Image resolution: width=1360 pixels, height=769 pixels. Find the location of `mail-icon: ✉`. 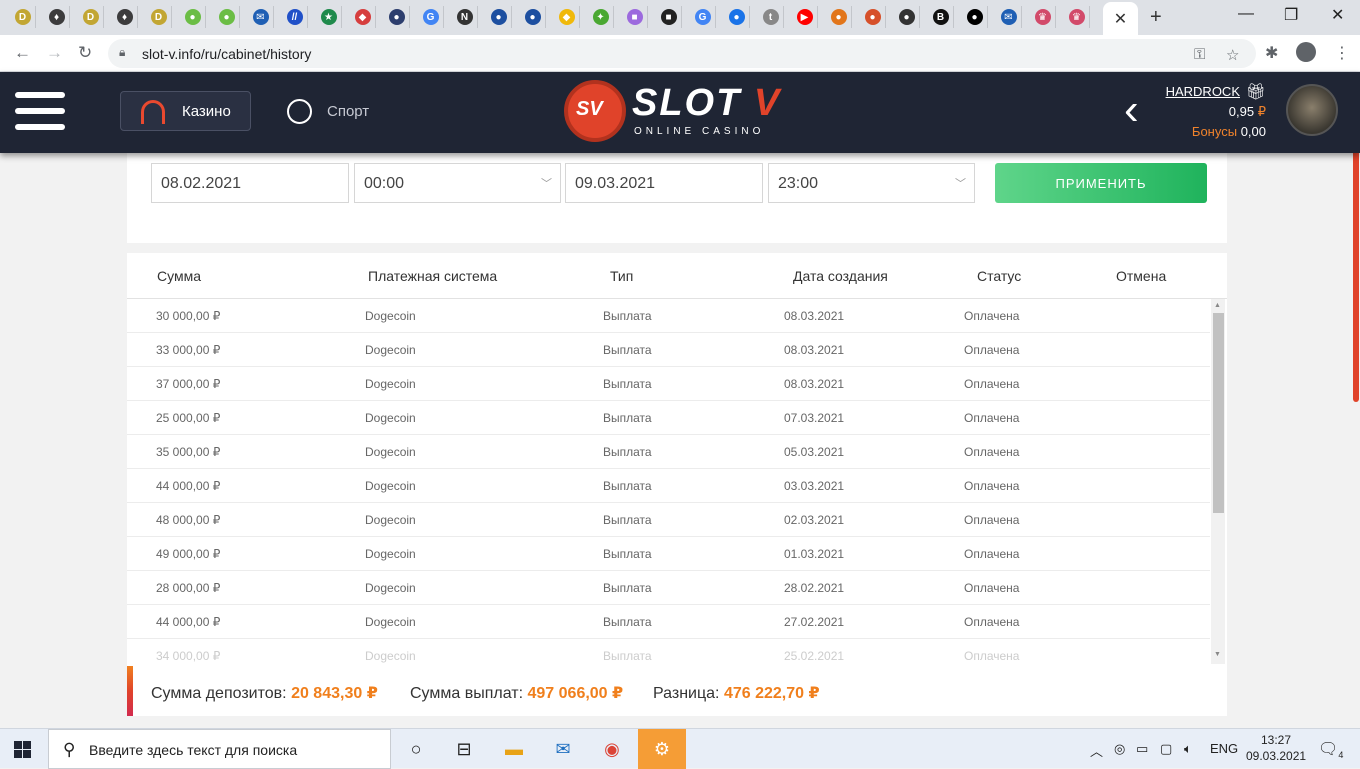

mail-icon: ✉ is located at coordinates (563, 749).